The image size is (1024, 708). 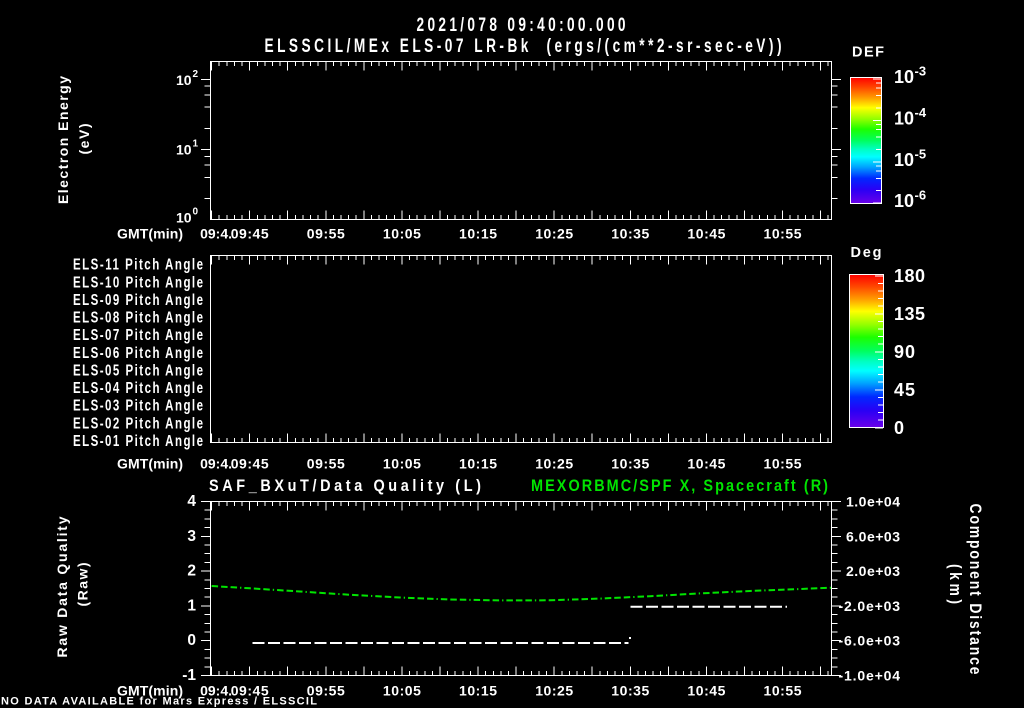 What do you see at coordinates (909, 314) in the screenshot?
I see `svg-text: 135` at bounding box center [909, 314].